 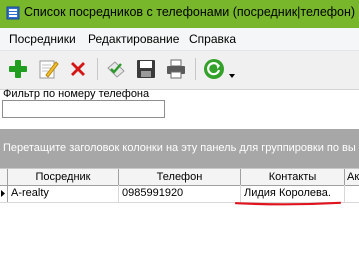 I want to click on app-icon, so click(x=13, y=13).